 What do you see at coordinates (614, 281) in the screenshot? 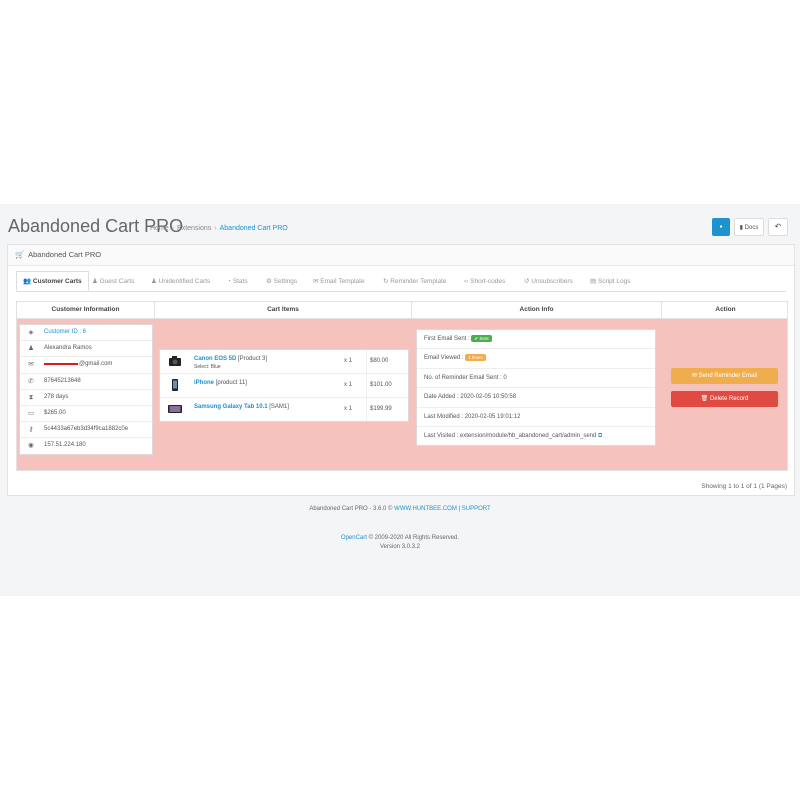
I see `tab-label: Script Logs` at bounding box center [614, 281].